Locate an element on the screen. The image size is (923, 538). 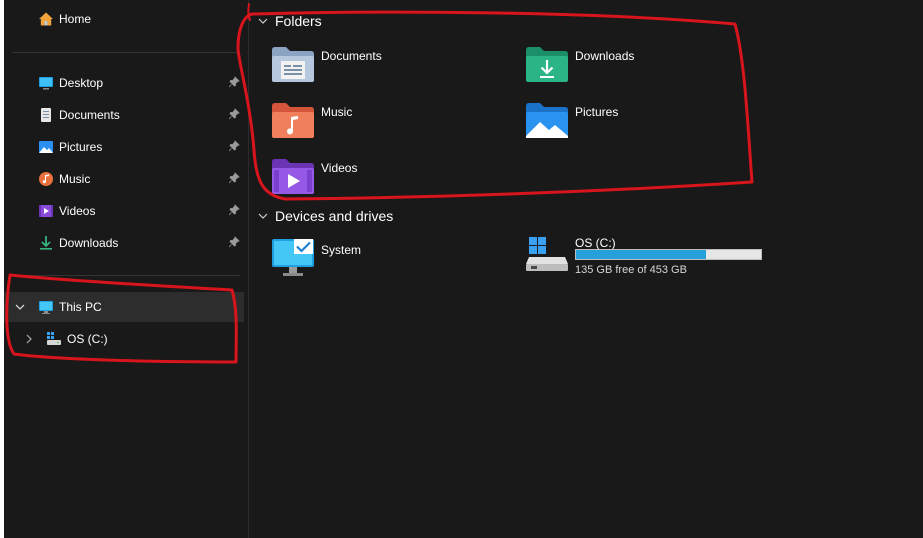
section-title: Devices and drives is located at coordinates (334, 216).